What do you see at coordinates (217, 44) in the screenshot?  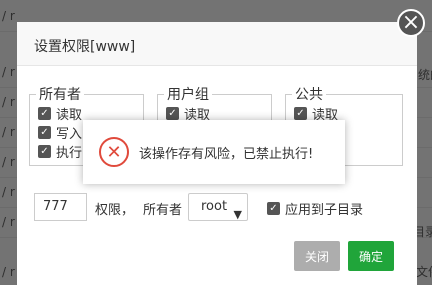 I see `dialog-header: 设置权限[www]` at bounding box center [217, 44].